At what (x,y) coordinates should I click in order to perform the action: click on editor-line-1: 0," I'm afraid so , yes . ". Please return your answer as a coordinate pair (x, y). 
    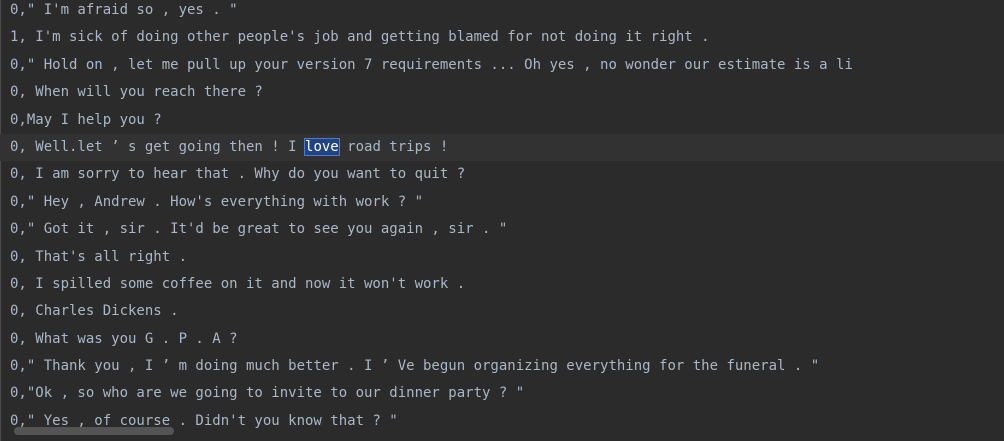
    Looking at the image, I should click on (502, 12).